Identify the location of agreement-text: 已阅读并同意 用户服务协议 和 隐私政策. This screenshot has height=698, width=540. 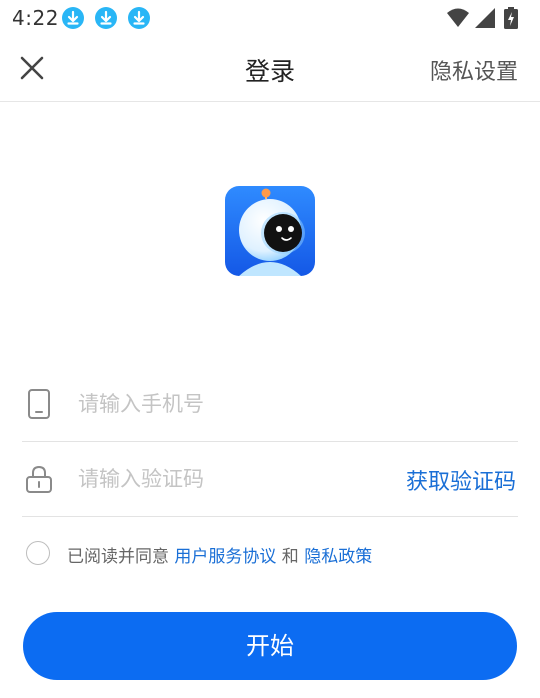
(219, 554).